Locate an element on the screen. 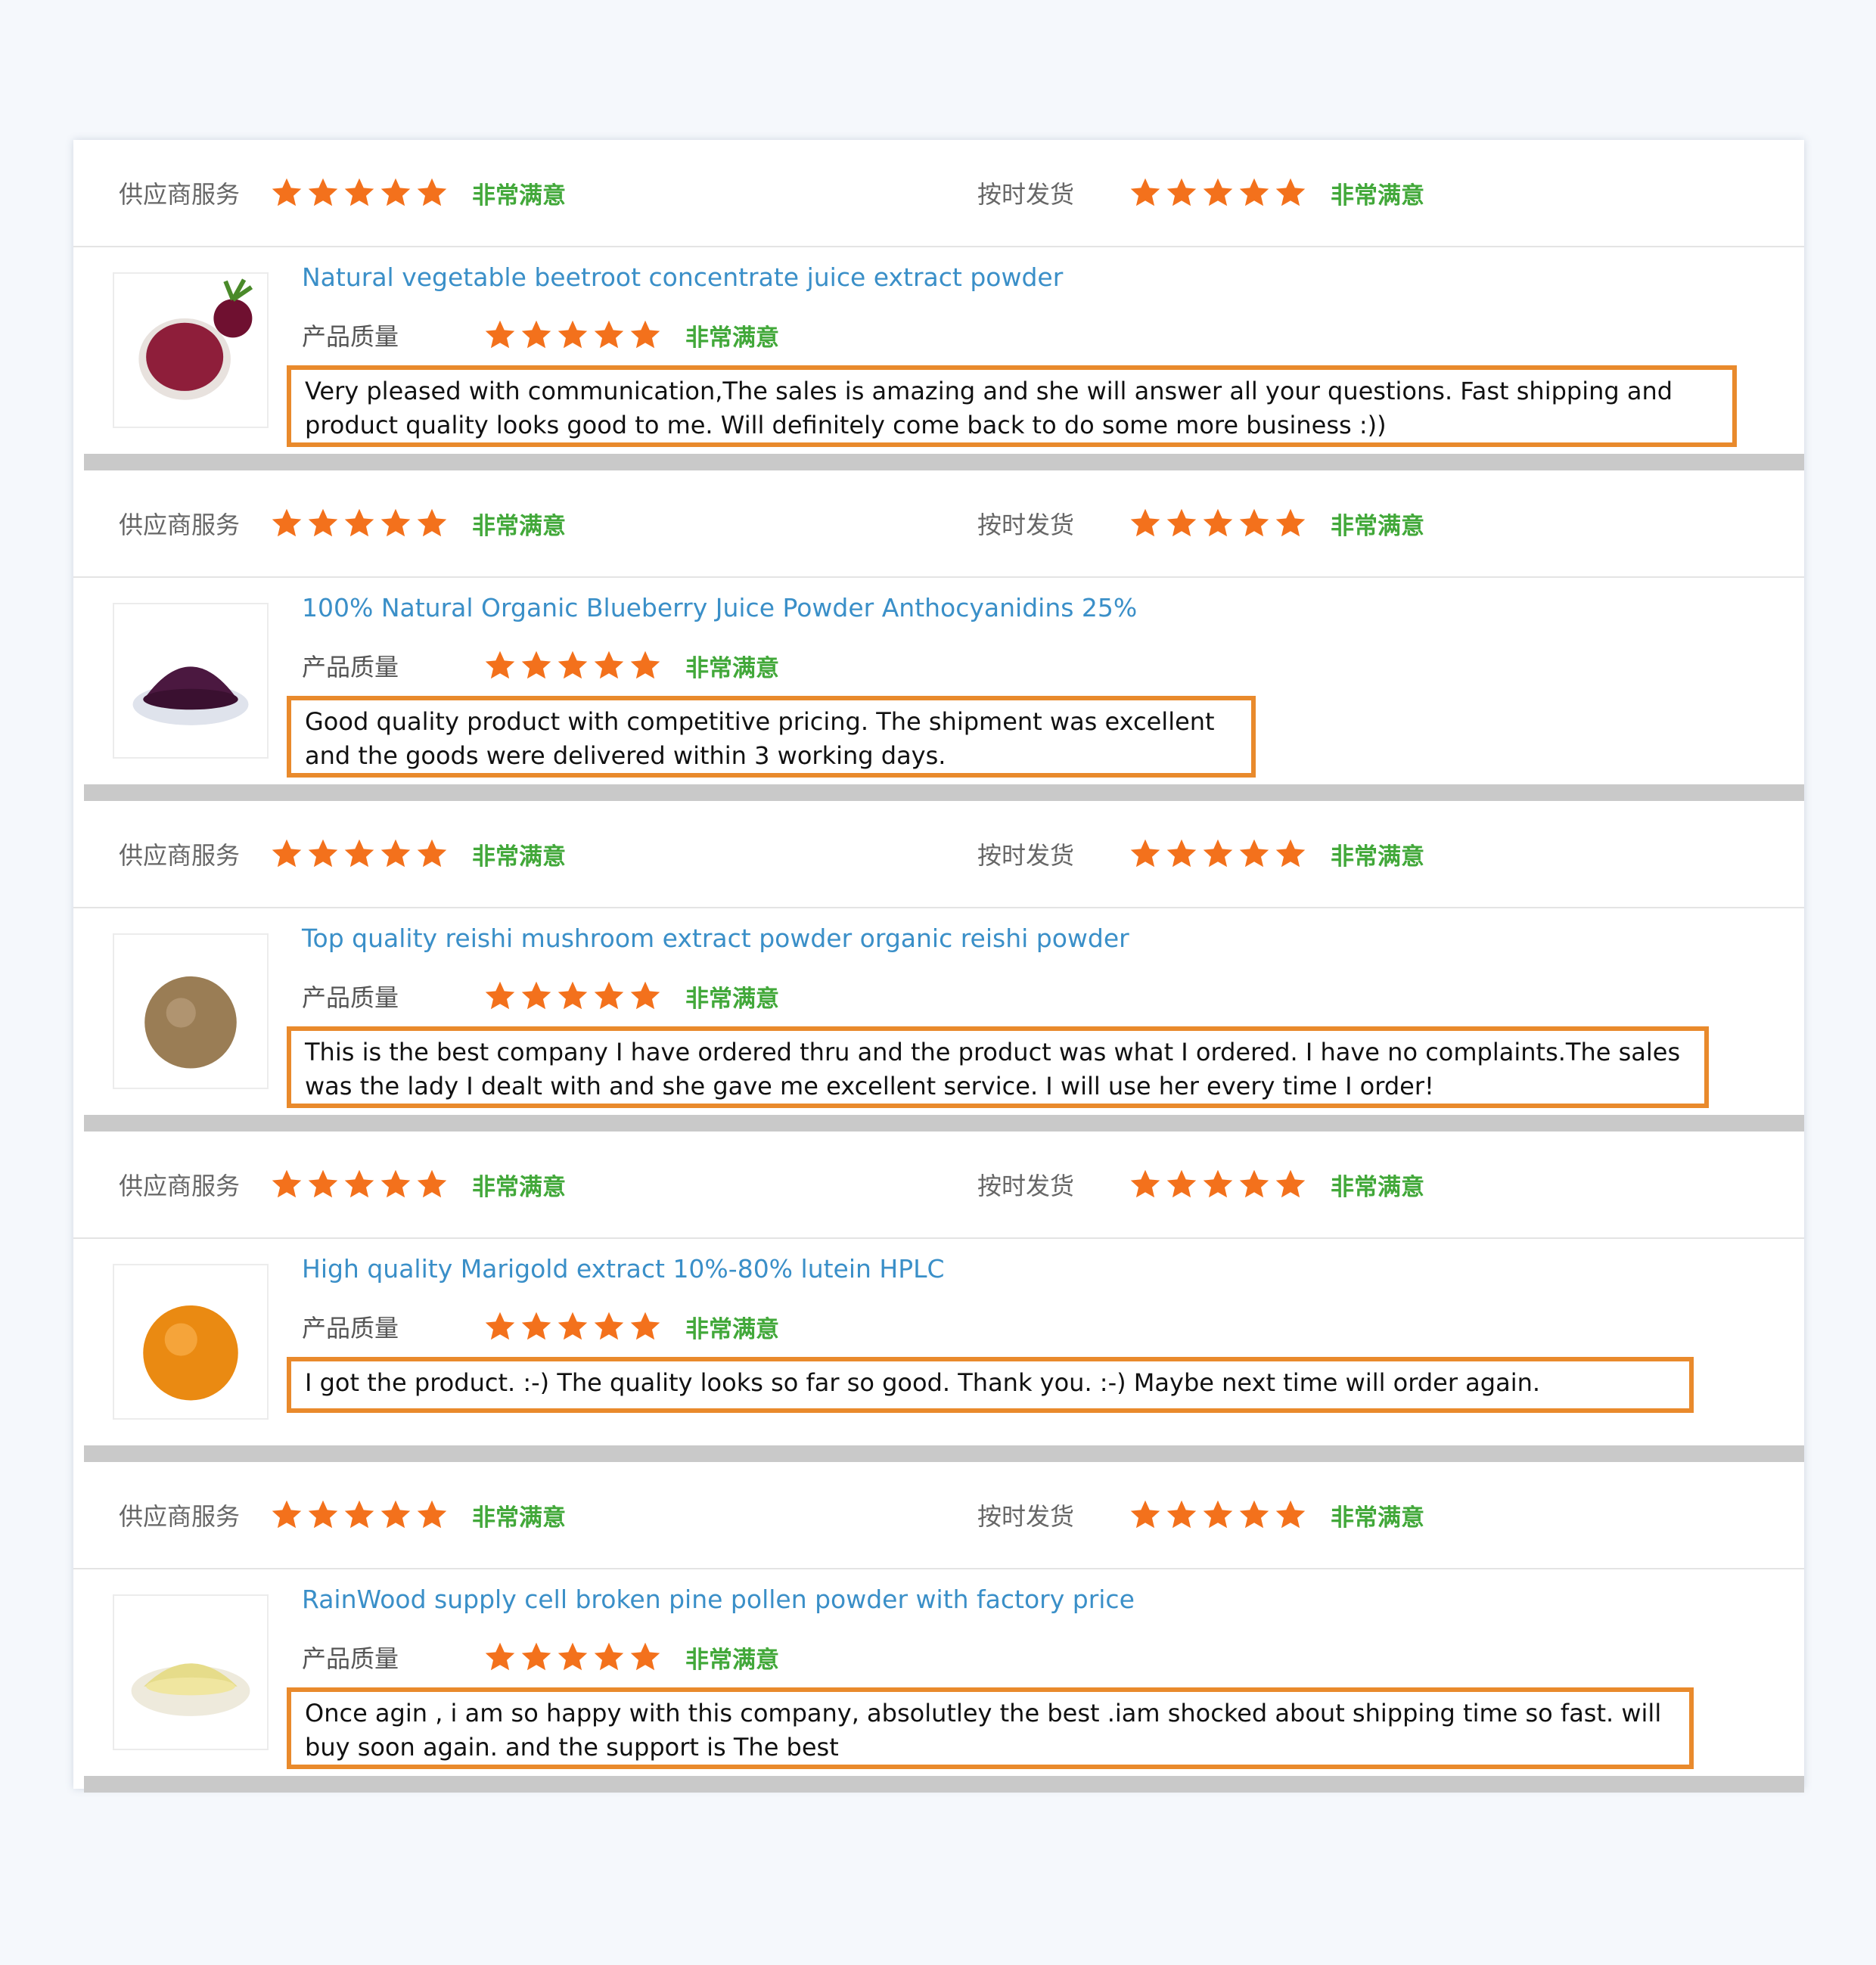 This screenshot has width=1876, height=1965. beetroot-powder-image is located at coordinates (190, 350).